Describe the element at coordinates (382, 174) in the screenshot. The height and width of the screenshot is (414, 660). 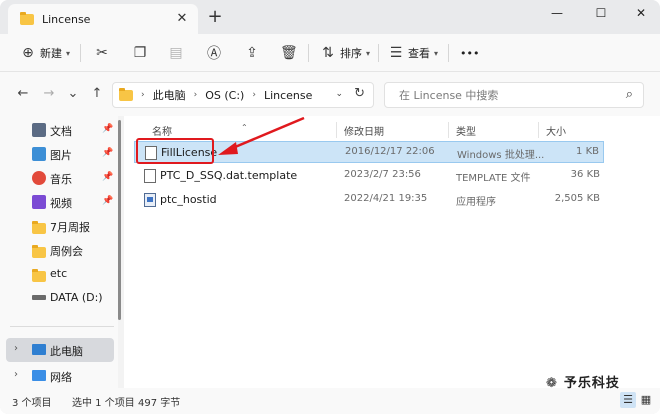
I see `file-modified: 2023/2/7 23:56` at that location.